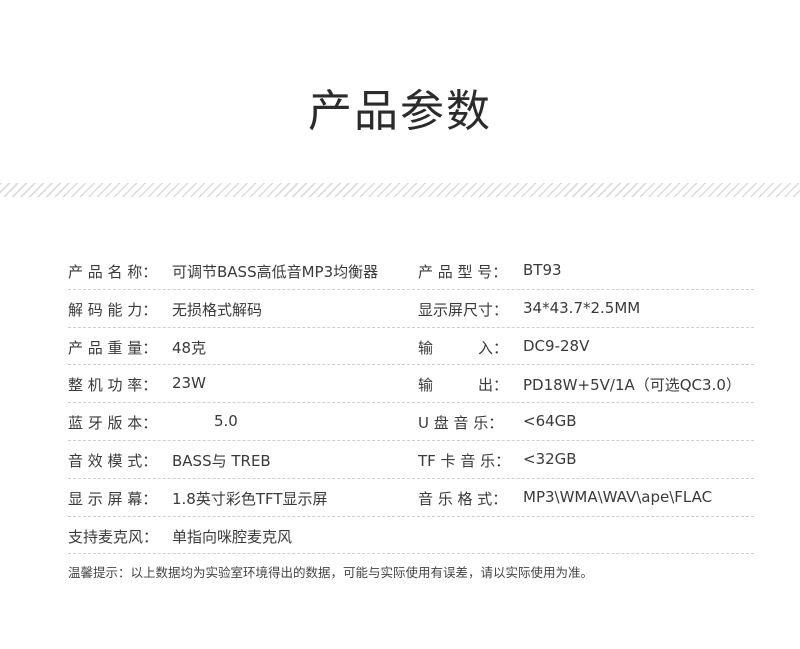 The height and width of the screenshot is (649, 800). I want to click on spec-value: PD18W+5V/1A（可选QC3.0）, so click(632, 385).